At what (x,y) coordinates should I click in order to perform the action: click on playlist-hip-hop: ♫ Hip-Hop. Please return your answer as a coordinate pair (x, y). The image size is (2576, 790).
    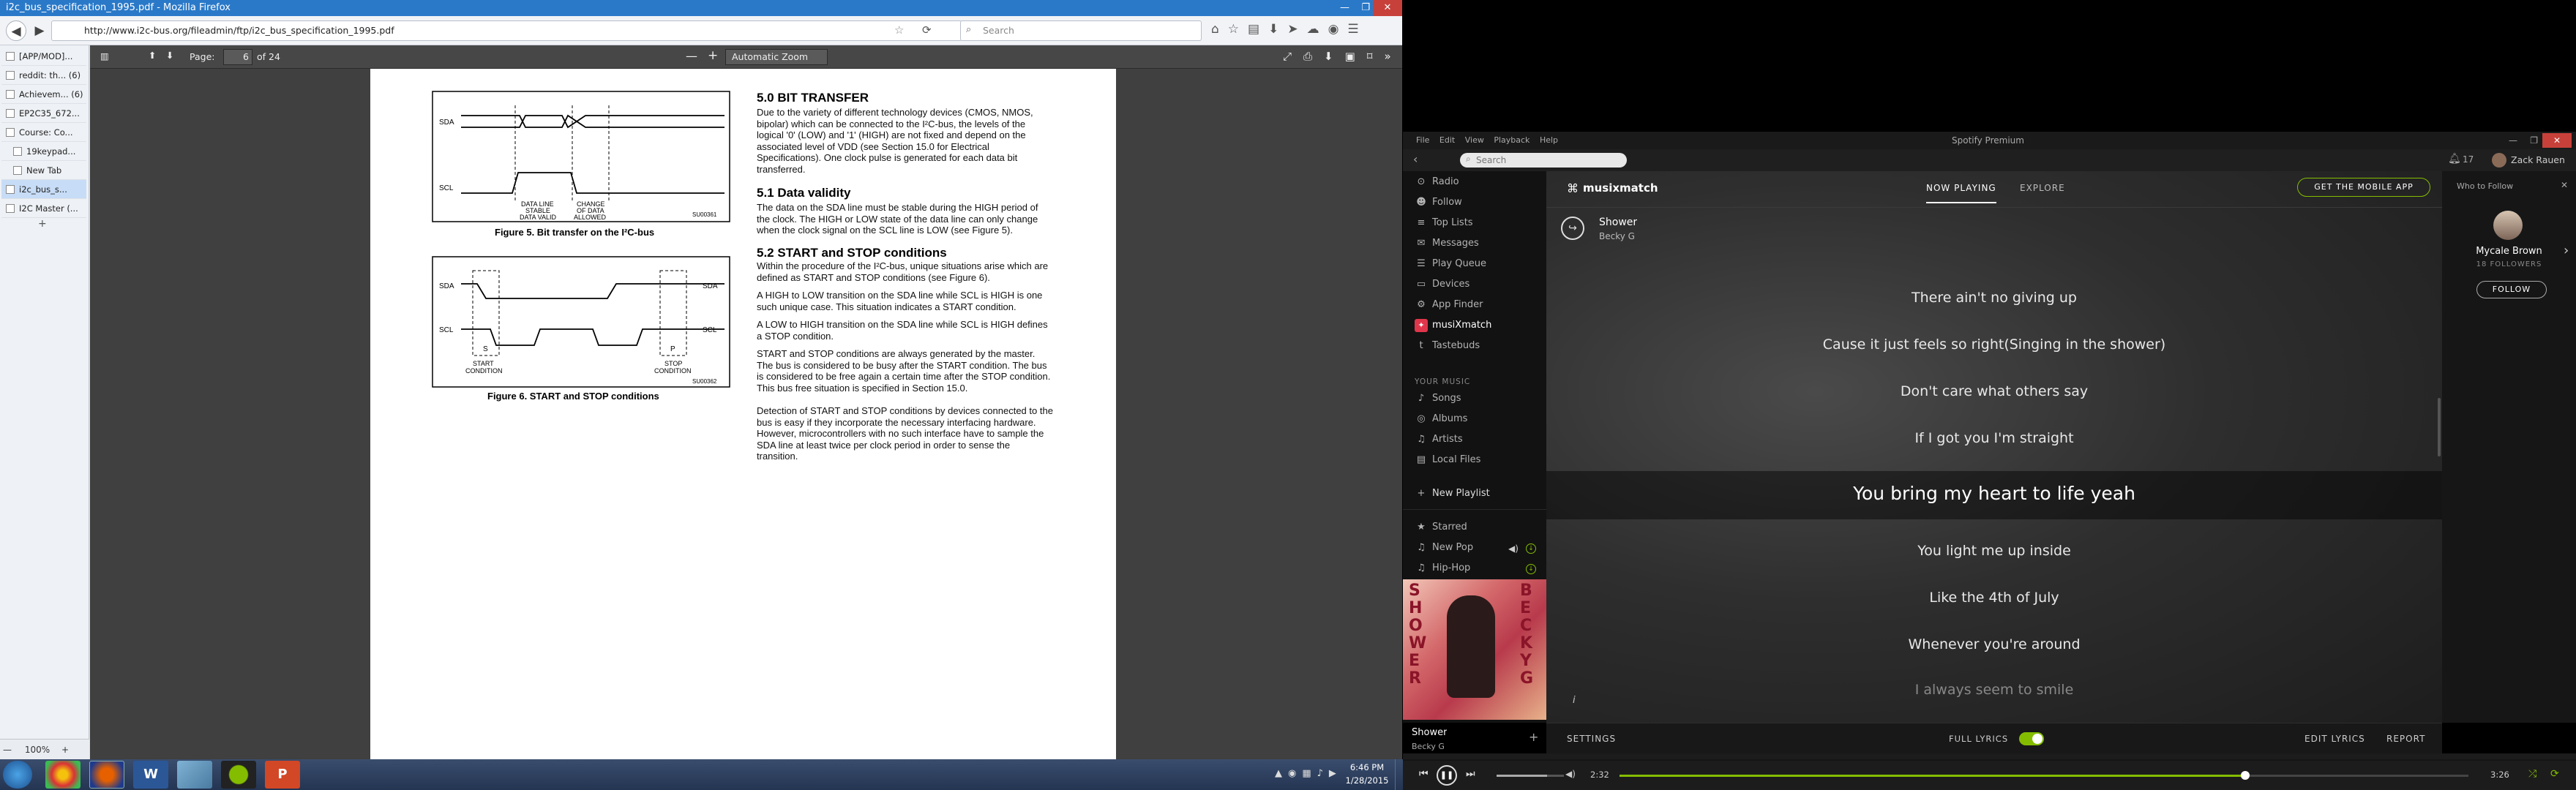
    Looking at the image, I should click on (1442, 568).